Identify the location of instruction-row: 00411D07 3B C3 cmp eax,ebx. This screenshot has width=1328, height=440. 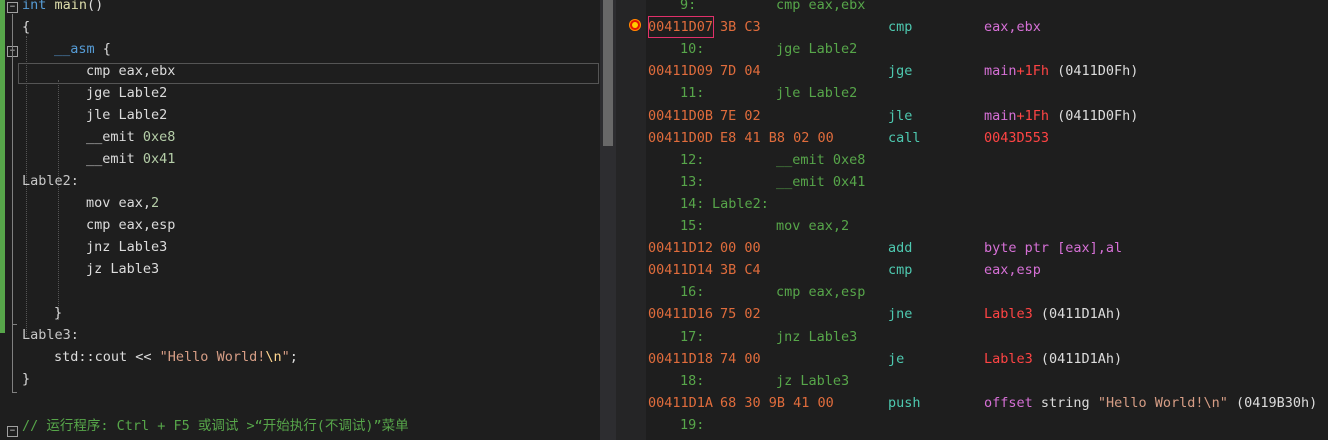
(972, 27).